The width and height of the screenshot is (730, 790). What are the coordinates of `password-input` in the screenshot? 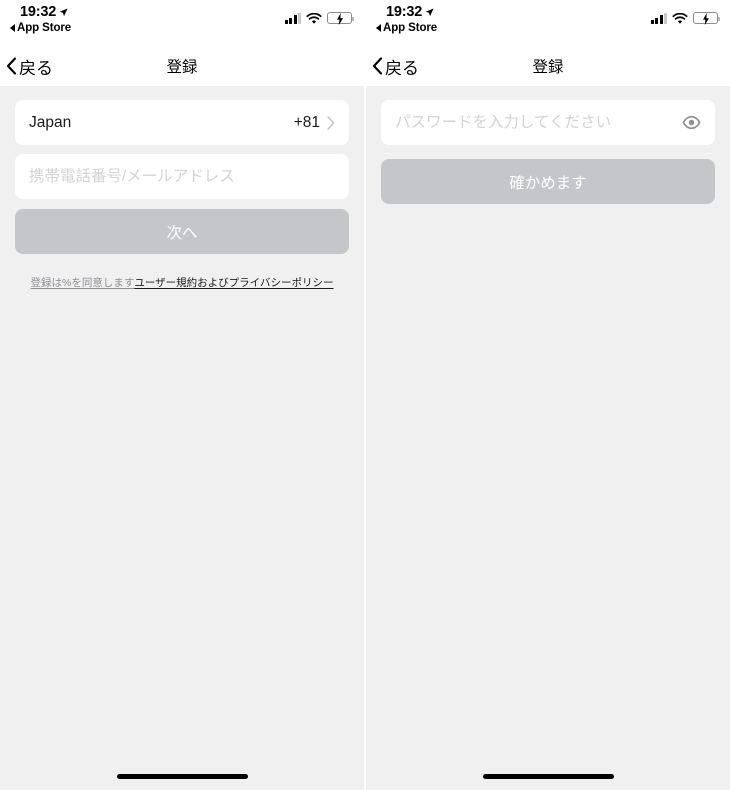 It's located at (538, 122).